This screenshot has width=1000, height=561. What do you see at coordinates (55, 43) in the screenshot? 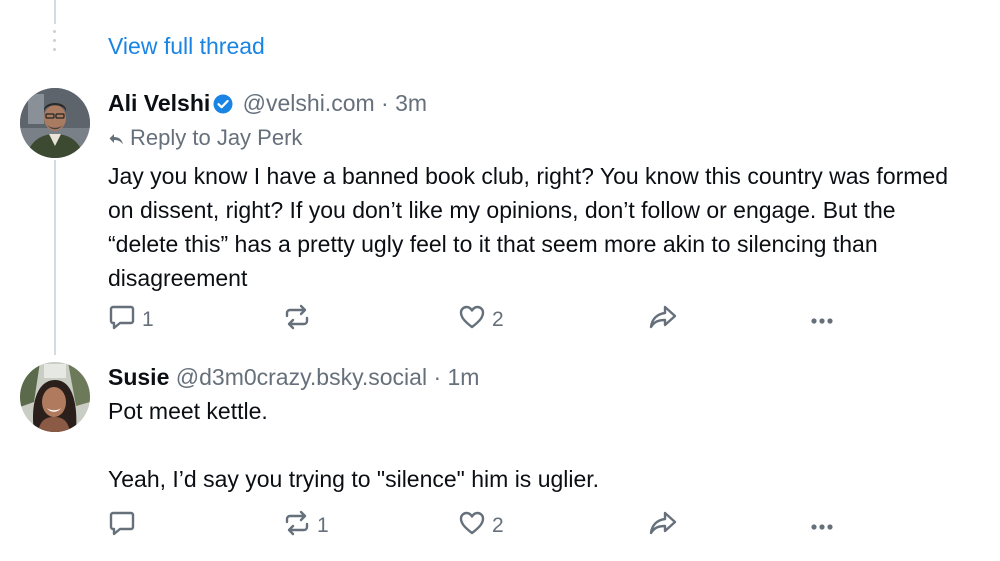
I see `thread-dots` at bounding box center [55, 43].